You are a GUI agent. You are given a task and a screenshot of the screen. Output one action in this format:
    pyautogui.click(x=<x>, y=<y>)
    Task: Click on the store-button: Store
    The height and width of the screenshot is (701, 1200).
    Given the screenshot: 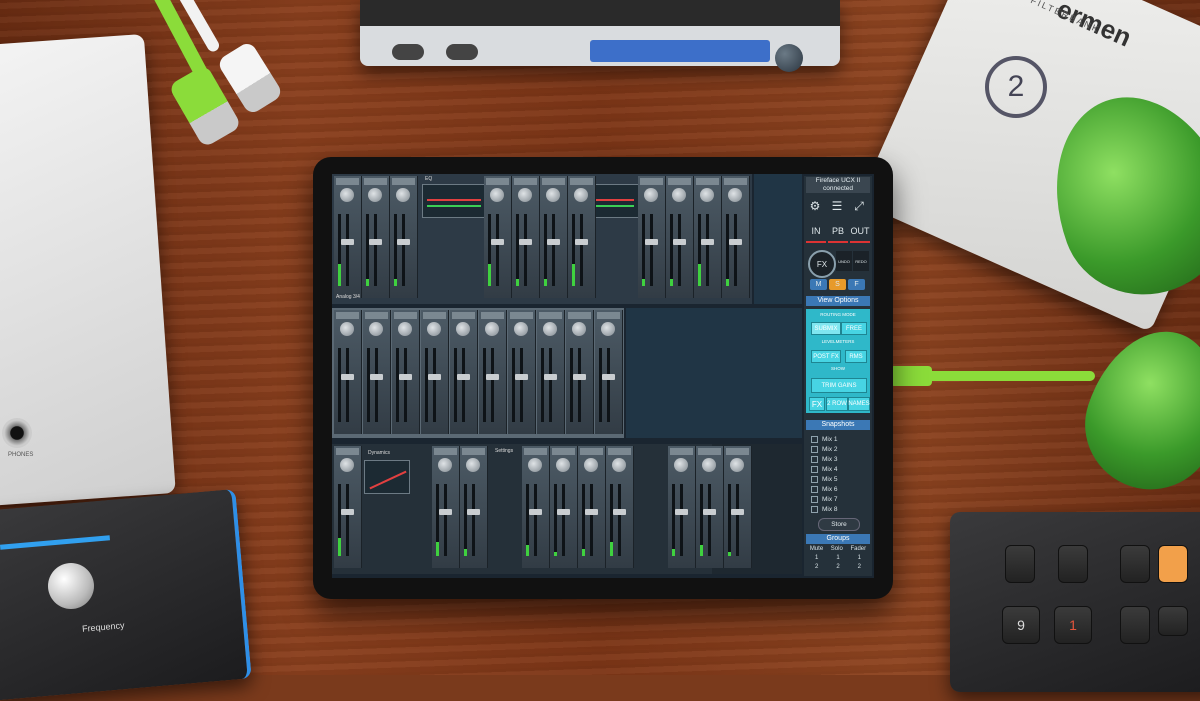 What is the action you would take?
    pyautogui.click(x=839, y=524)
    